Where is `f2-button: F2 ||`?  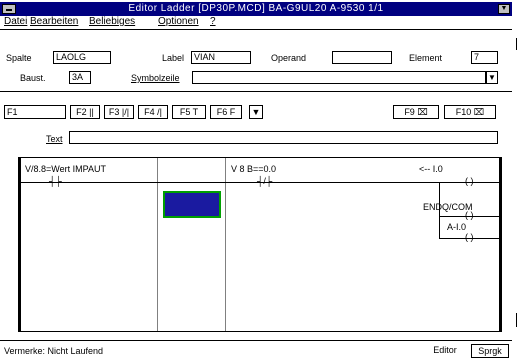
f2-button: F2 || is located at coordinates (85, 112).